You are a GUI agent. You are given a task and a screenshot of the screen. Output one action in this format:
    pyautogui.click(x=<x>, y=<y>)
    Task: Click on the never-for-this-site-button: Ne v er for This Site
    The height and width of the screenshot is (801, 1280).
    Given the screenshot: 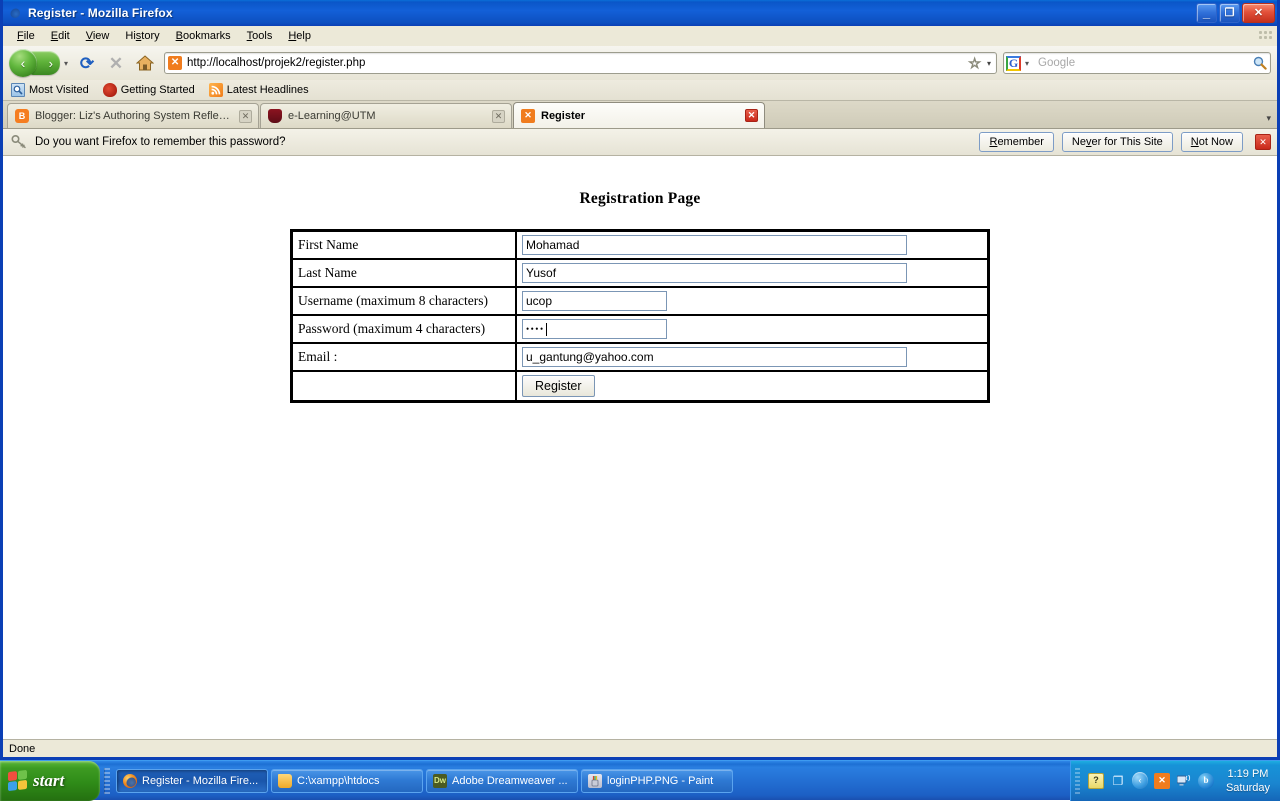 What is the action you would take?
    pyautogui.click(x=1117, y=142)
    